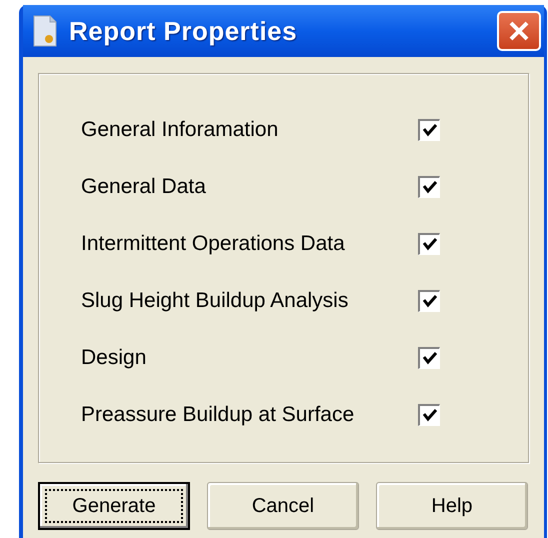 This screenshot has width=548, height=538. I want to click on close-icon, so click(519, 31).